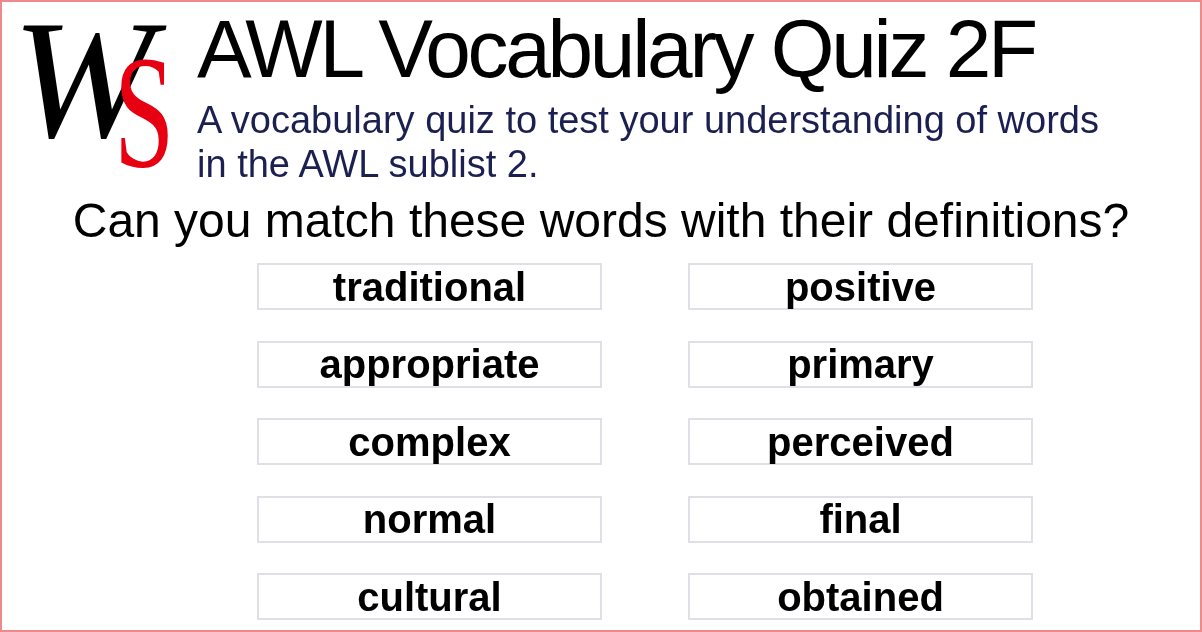 This screenshot has height=632, width=1202. I want to click on word-tile: final, so click(860, 519).